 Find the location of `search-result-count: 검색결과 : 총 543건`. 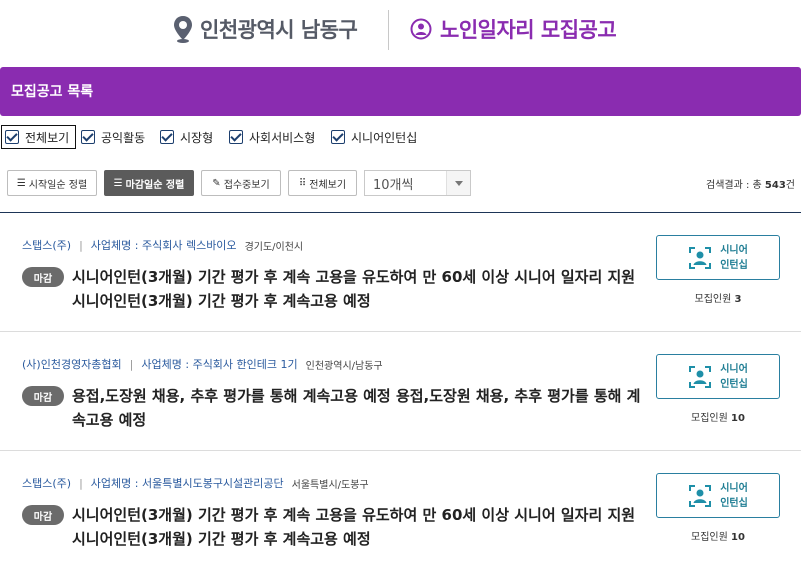

search-result-count: 검색결과 : 총 543건 is located at coordinates (750, 183).